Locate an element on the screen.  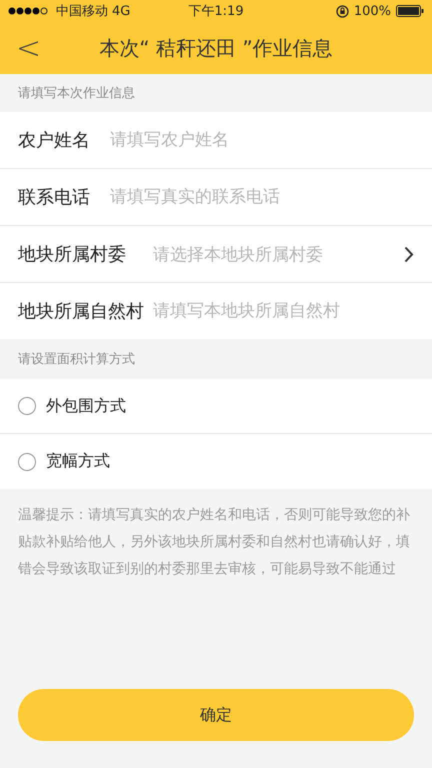
battery-percent: 100% is located at coordinates (373, 11).